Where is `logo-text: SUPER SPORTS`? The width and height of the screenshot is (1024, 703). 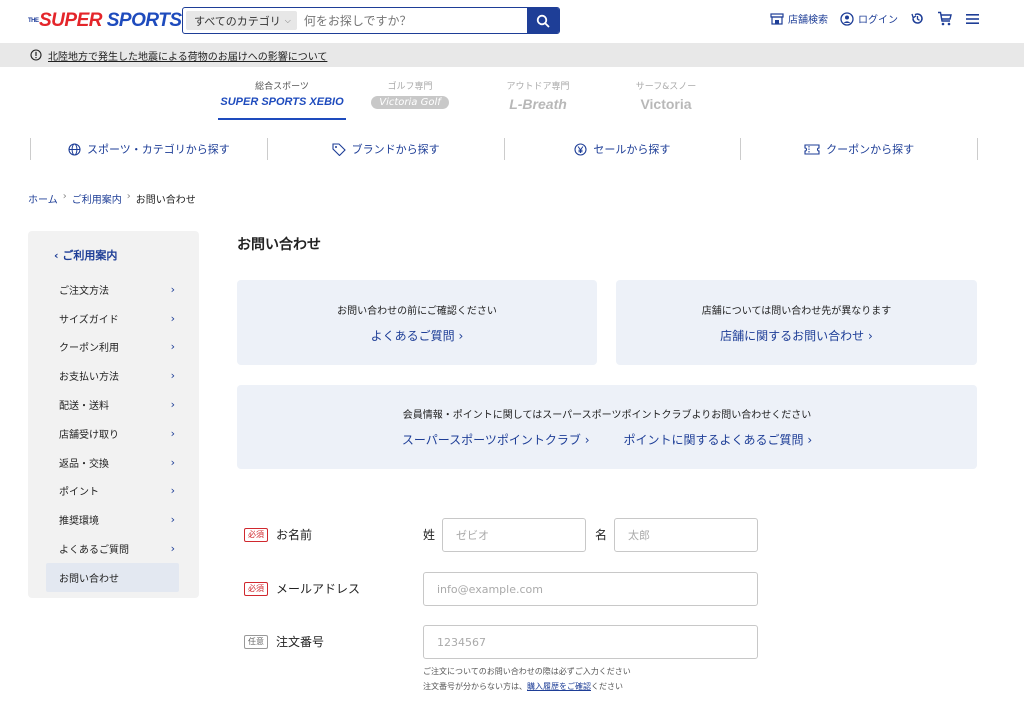
logo-text: SUPER SPORTS is located at coordinates (110, 20).